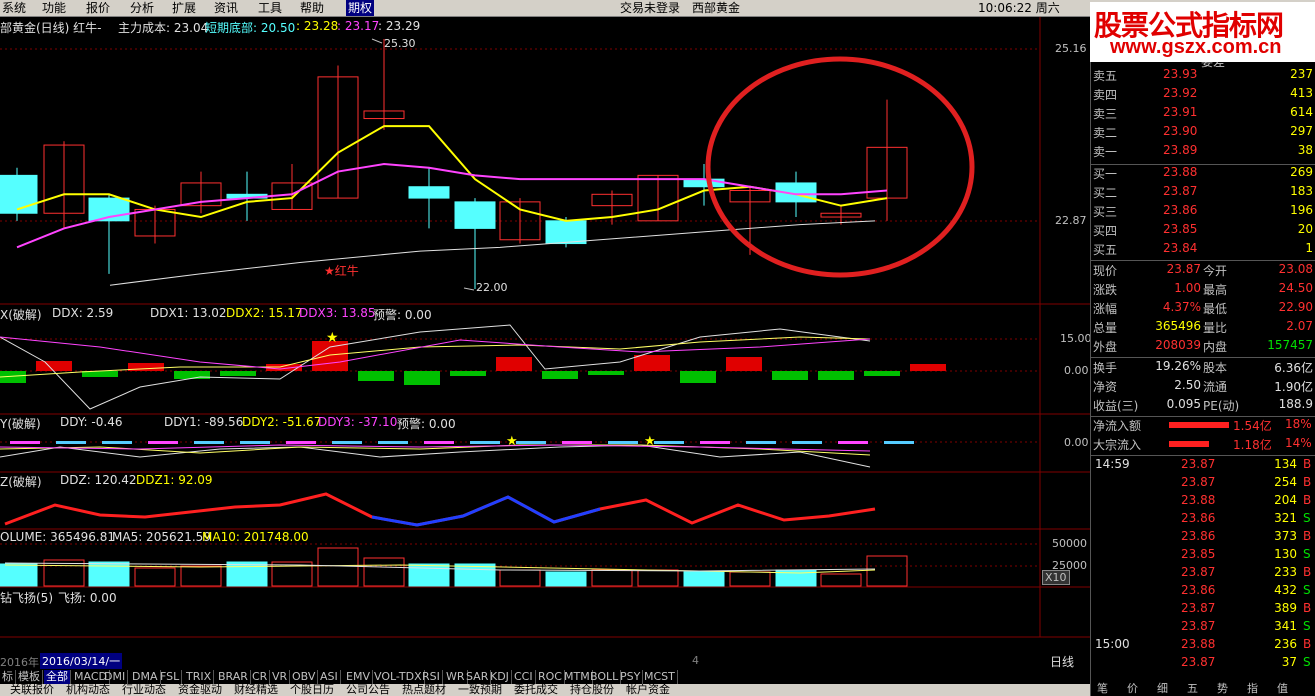  Describe the element at coordinates (312, 690) in the screenshot. I see `bottom-function-item: 个股日历` at that location.